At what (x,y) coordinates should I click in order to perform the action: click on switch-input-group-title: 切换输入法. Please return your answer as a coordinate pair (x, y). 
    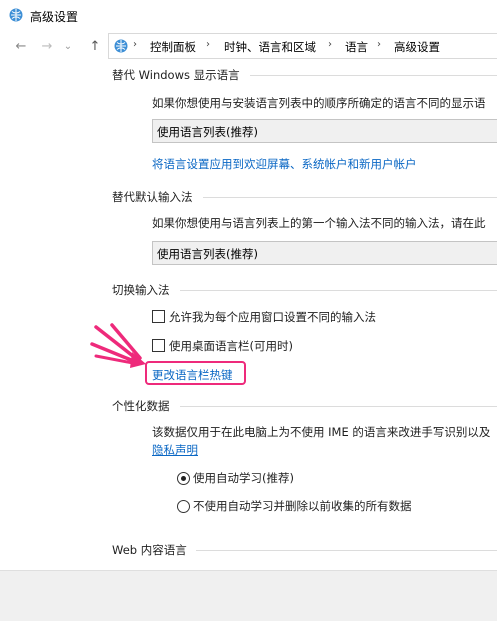
    Looking at the image, I should click on (141, 290).